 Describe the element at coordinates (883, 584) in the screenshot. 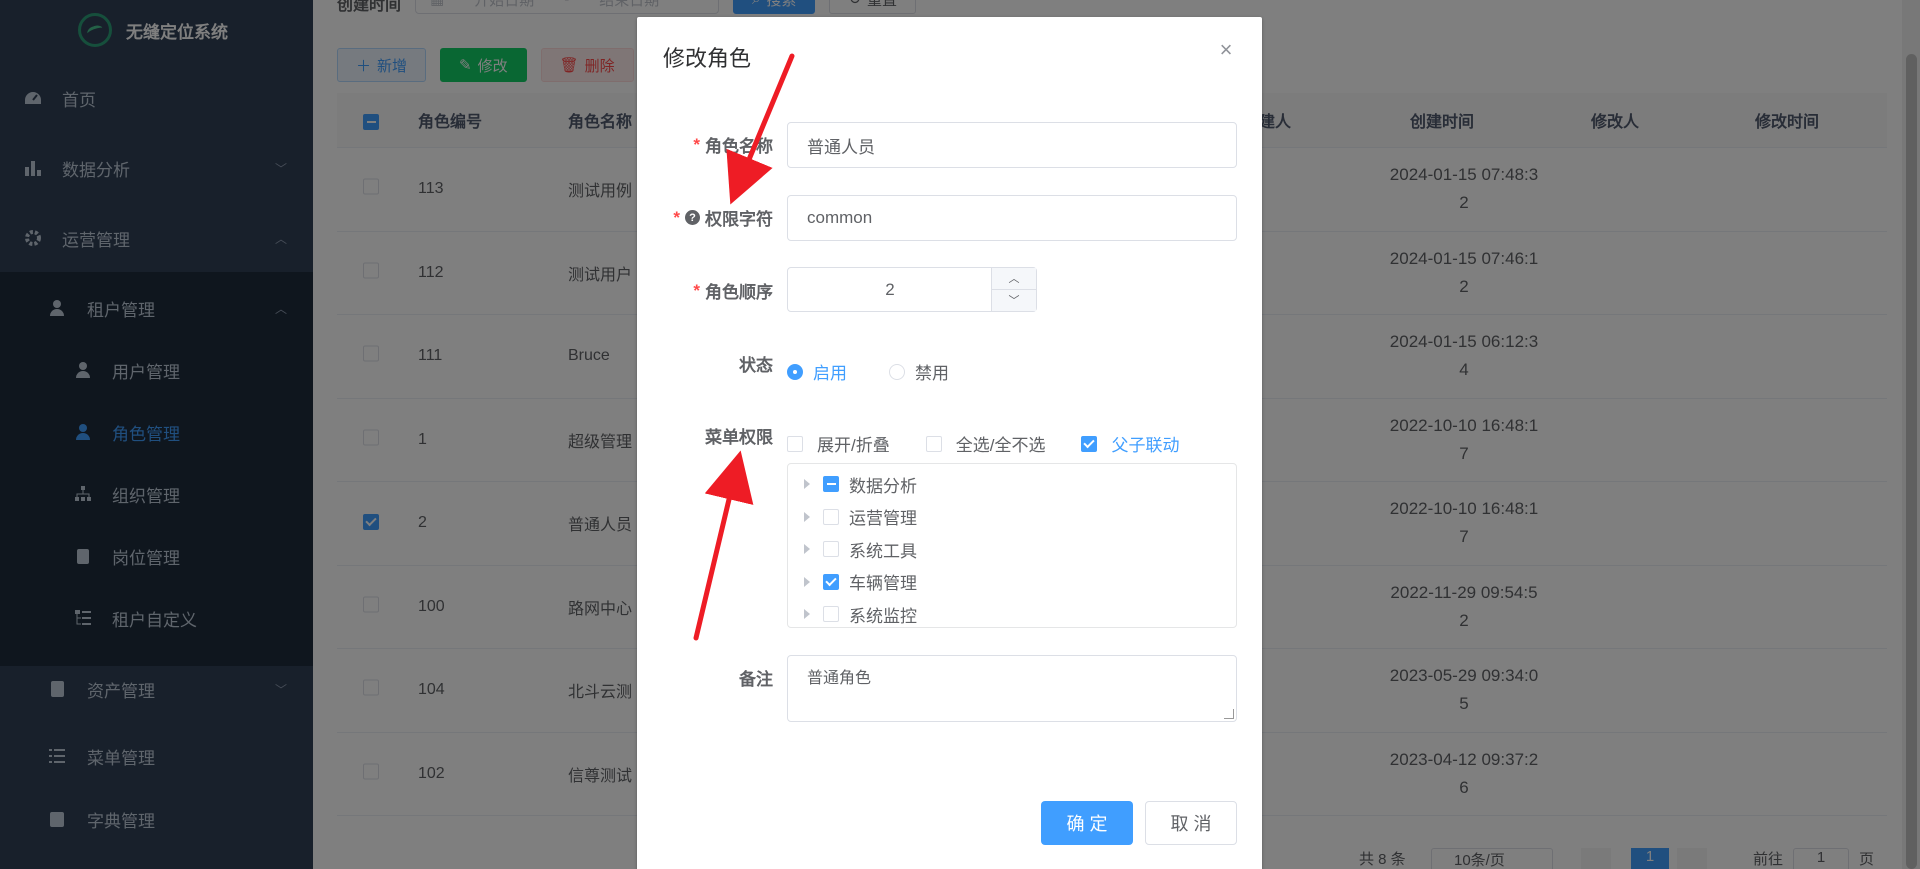

I see `tree-node-label: 车辆管理` at that location.